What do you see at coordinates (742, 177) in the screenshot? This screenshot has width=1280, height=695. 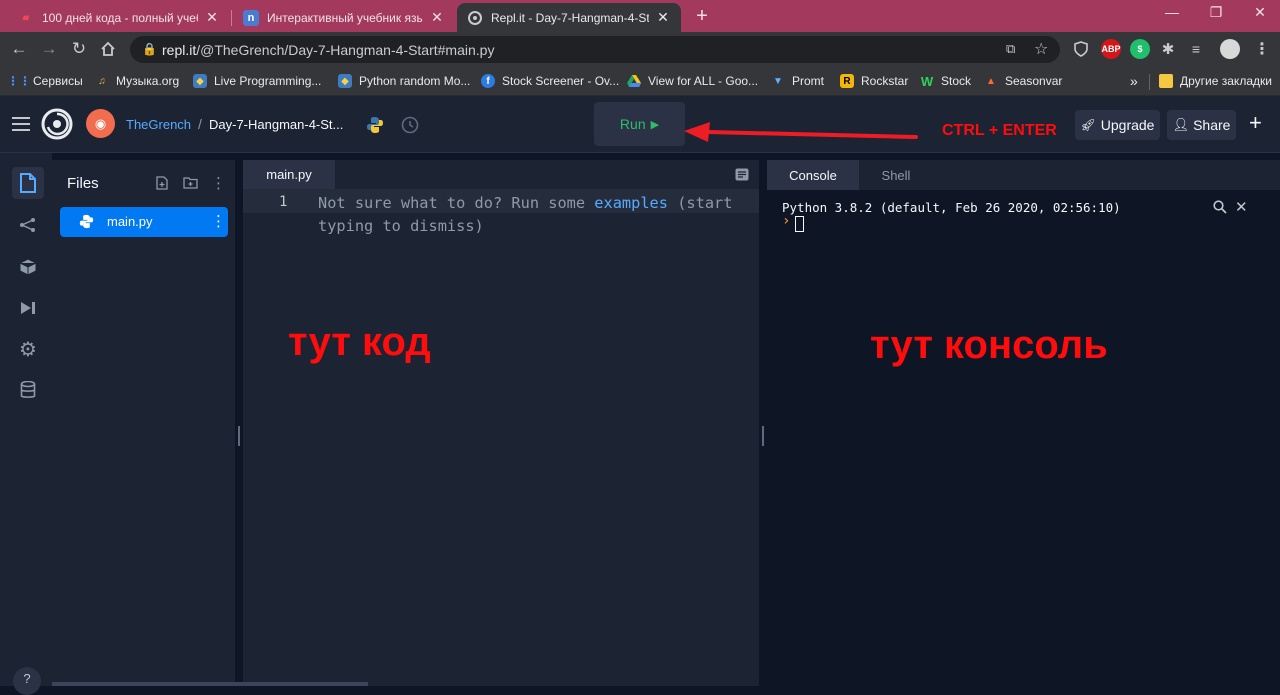 I see `format-code-icon` at bounding box center [742, 177].